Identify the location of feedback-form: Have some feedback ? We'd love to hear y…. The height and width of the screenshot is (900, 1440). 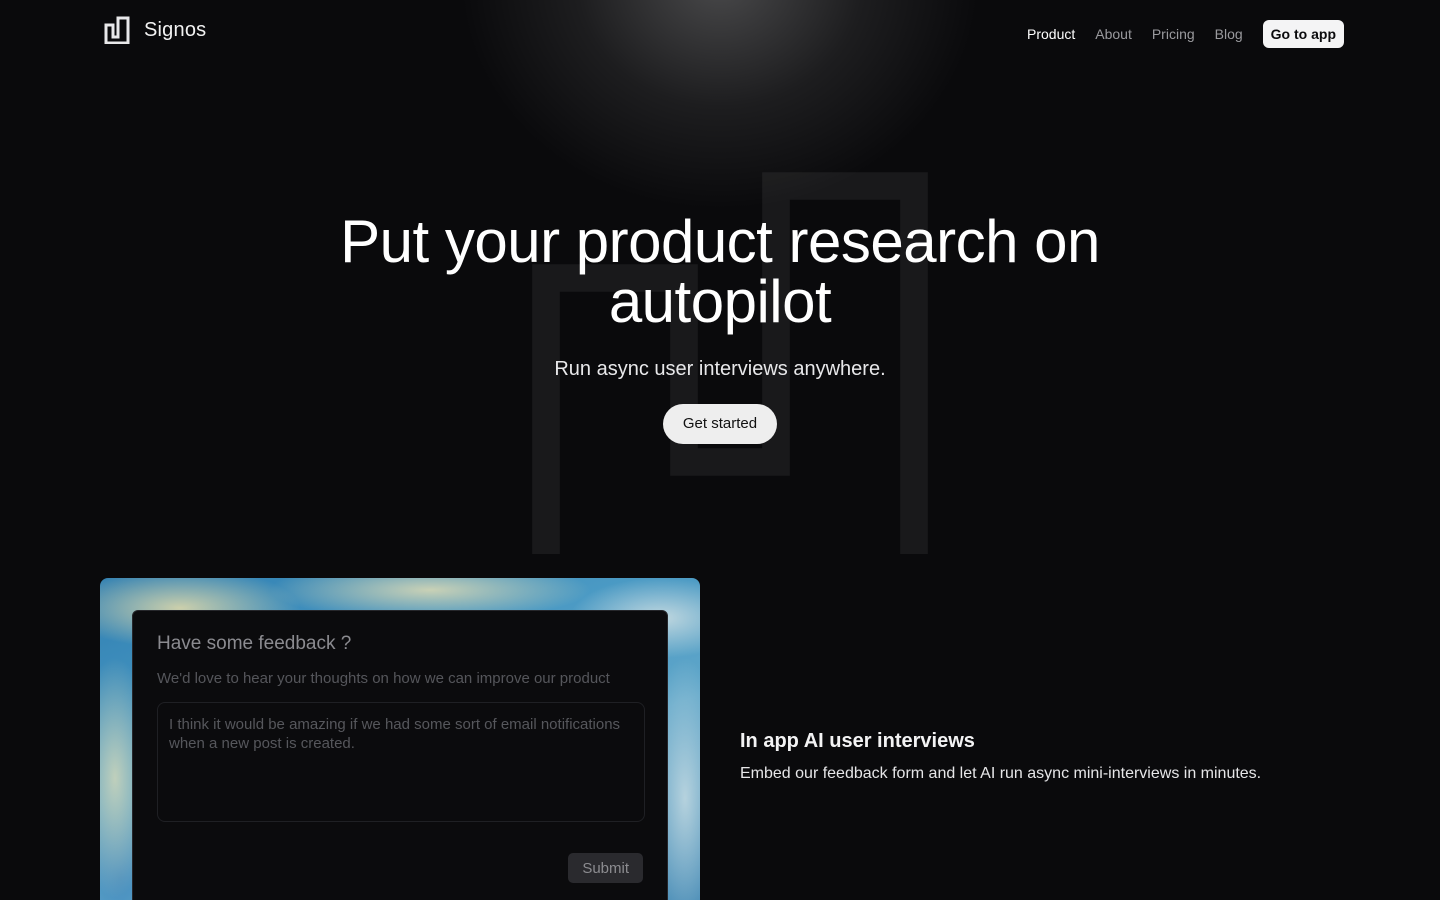
(400, 755).